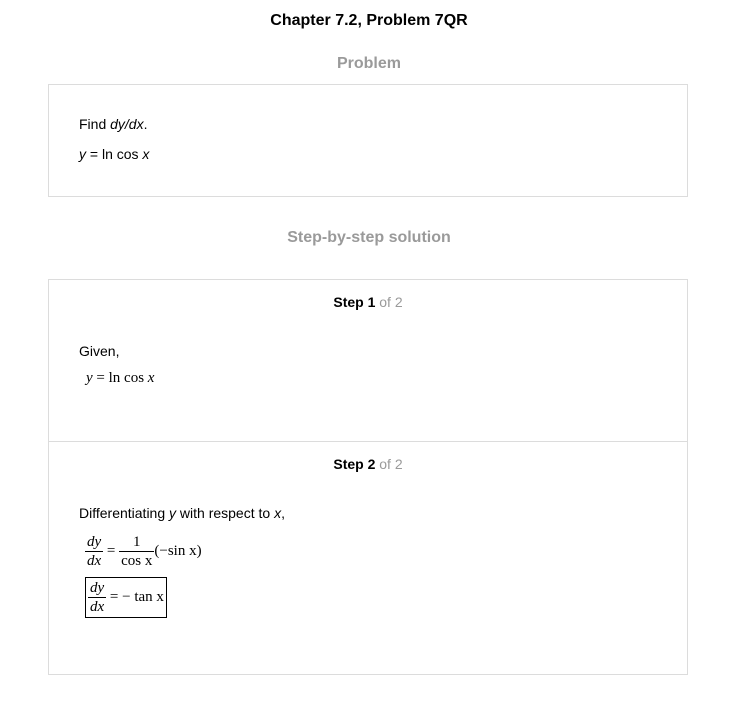  Describe the element at coordinates (389, 464) in the screenshot. I see `step-2-count: of 2` at that location.